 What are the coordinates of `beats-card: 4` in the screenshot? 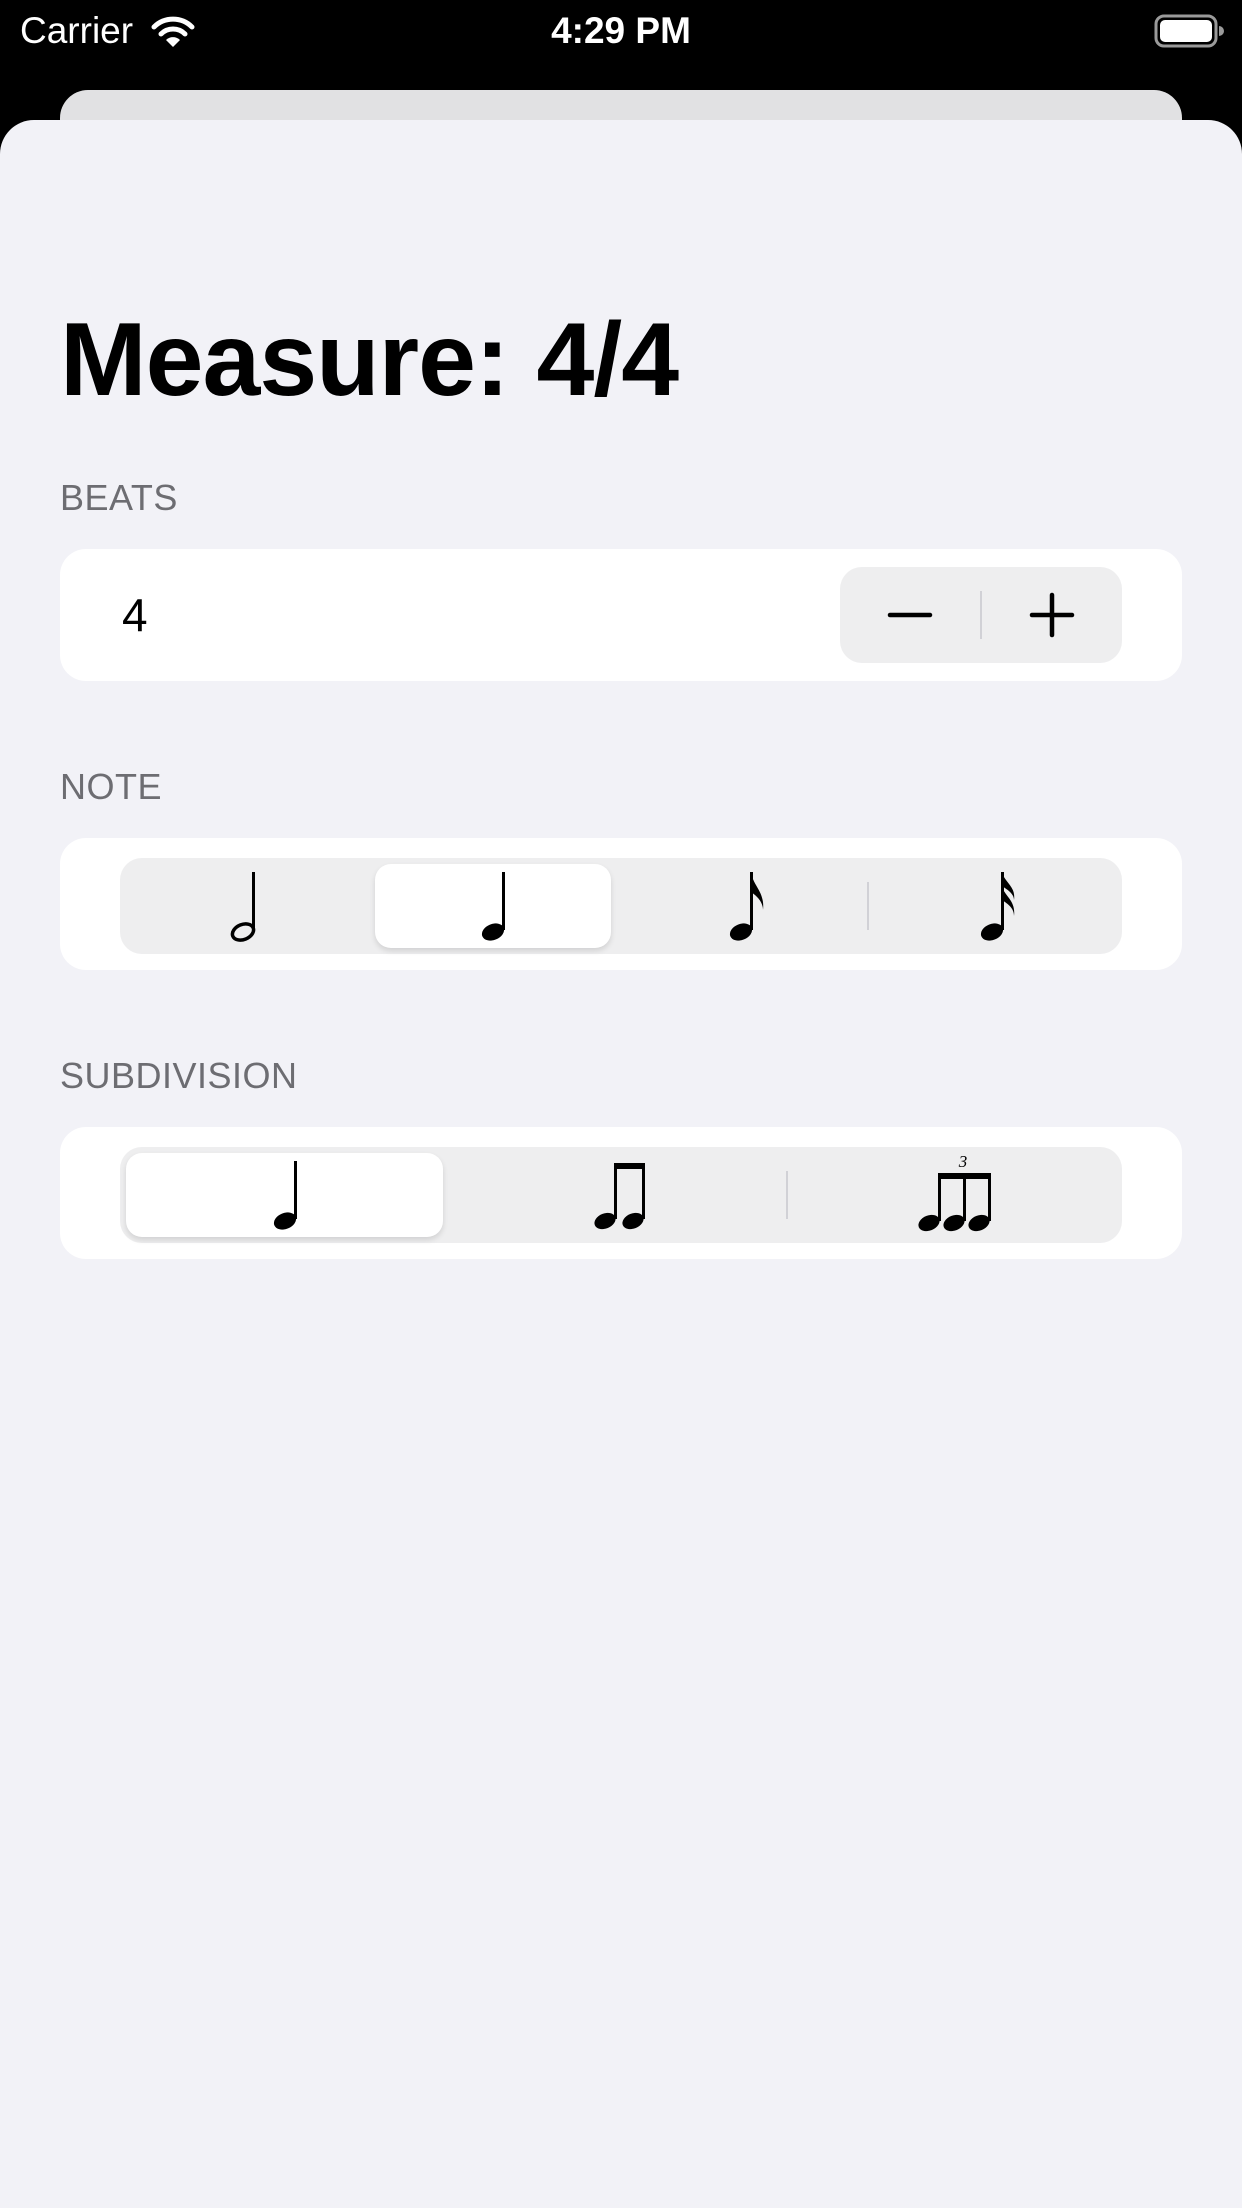 It's located at (621, 615).